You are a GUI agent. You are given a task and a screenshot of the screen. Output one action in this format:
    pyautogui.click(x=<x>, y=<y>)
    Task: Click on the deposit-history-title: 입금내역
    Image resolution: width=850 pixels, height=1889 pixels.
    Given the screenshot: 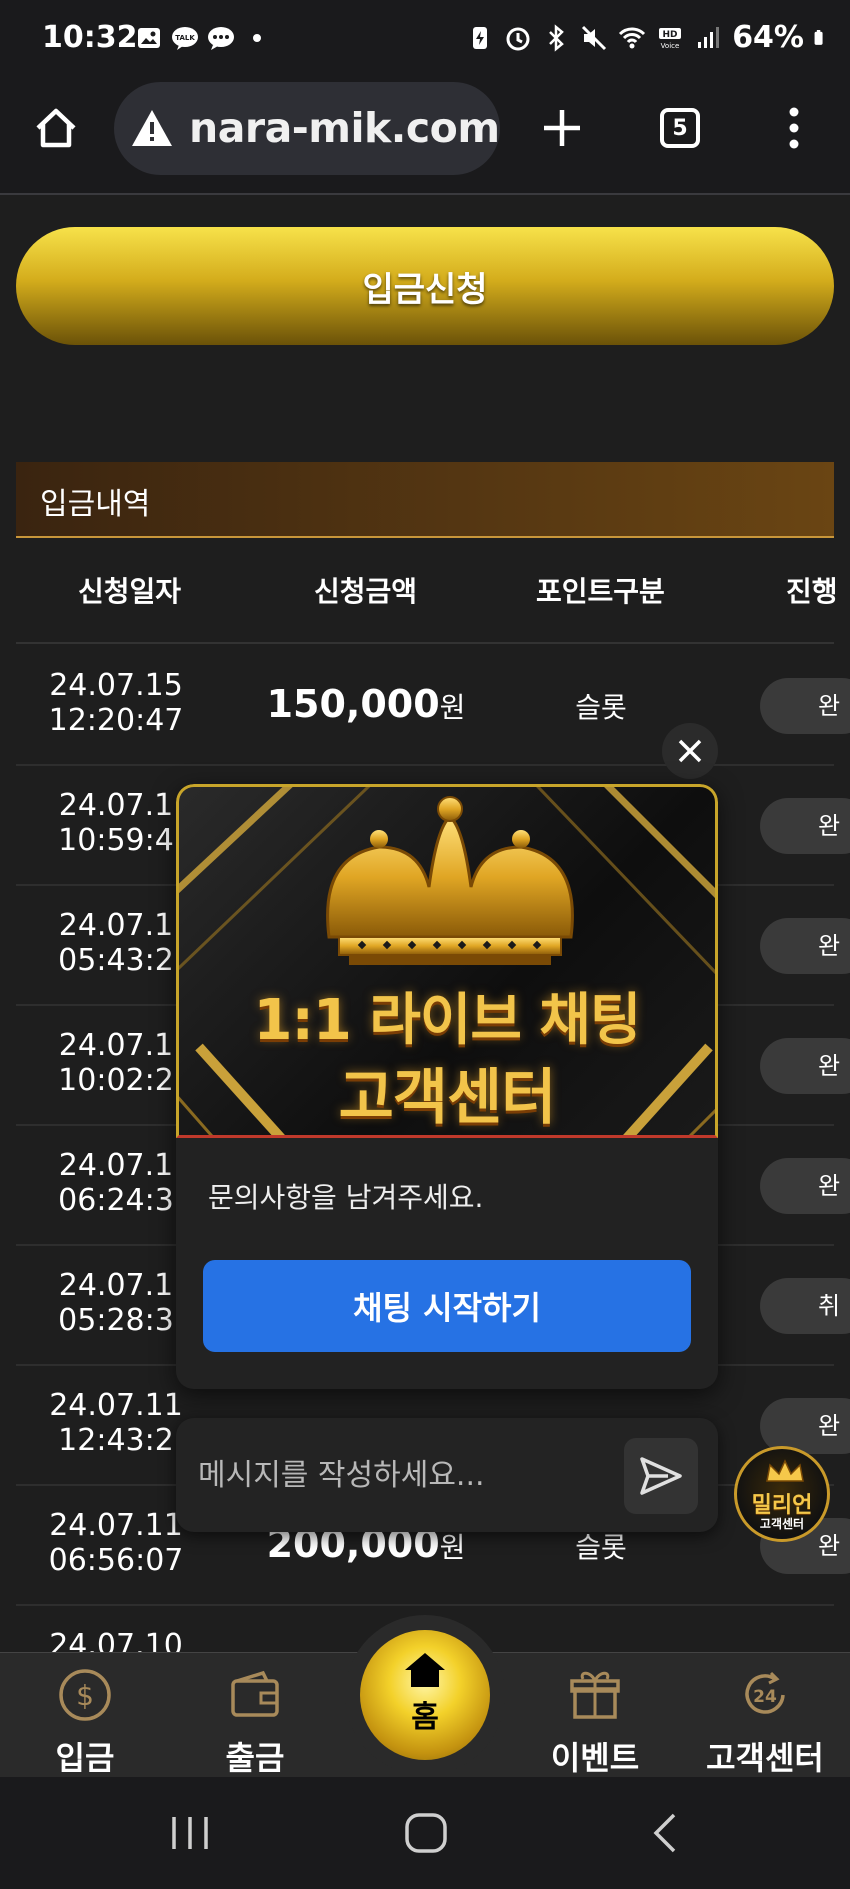 What is the action you would take?
    pyautogui.click(x=95, y=504)
    